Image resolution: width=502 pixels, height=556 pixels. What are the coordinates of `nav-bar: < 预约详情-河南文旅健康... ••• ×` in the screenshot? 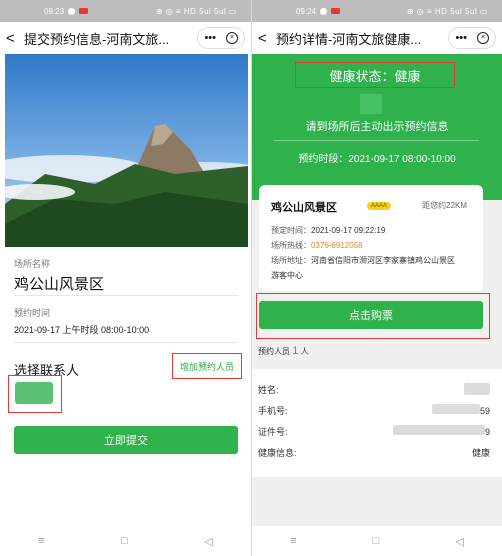 It's located at (377, 38).